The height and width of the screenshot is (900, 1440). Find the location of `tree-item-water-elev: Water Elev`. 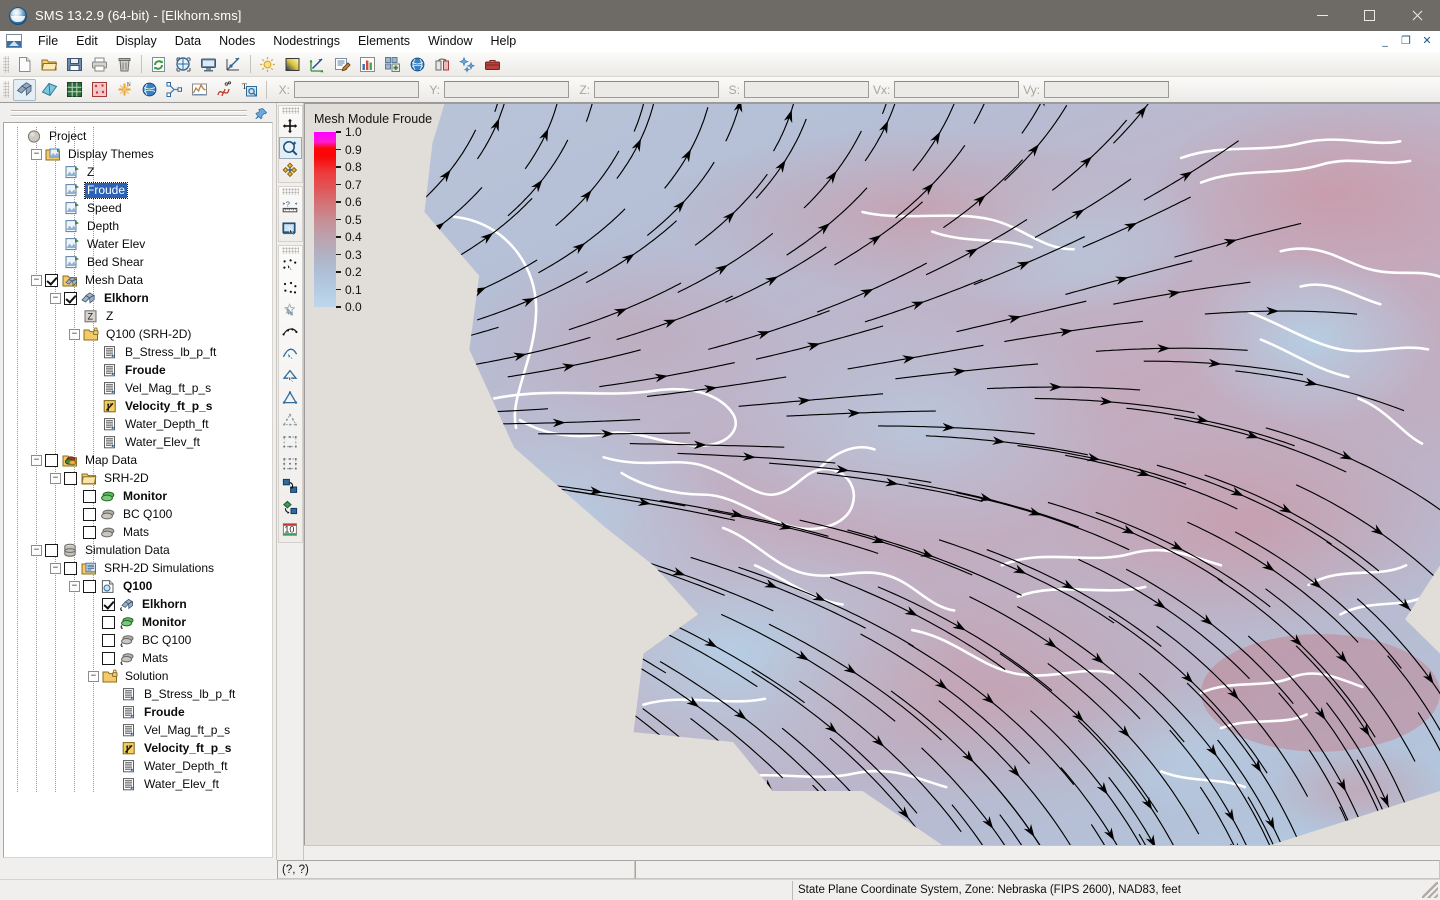

tree-item-water-elev: Water Elev is located at coordinates (138, 244).